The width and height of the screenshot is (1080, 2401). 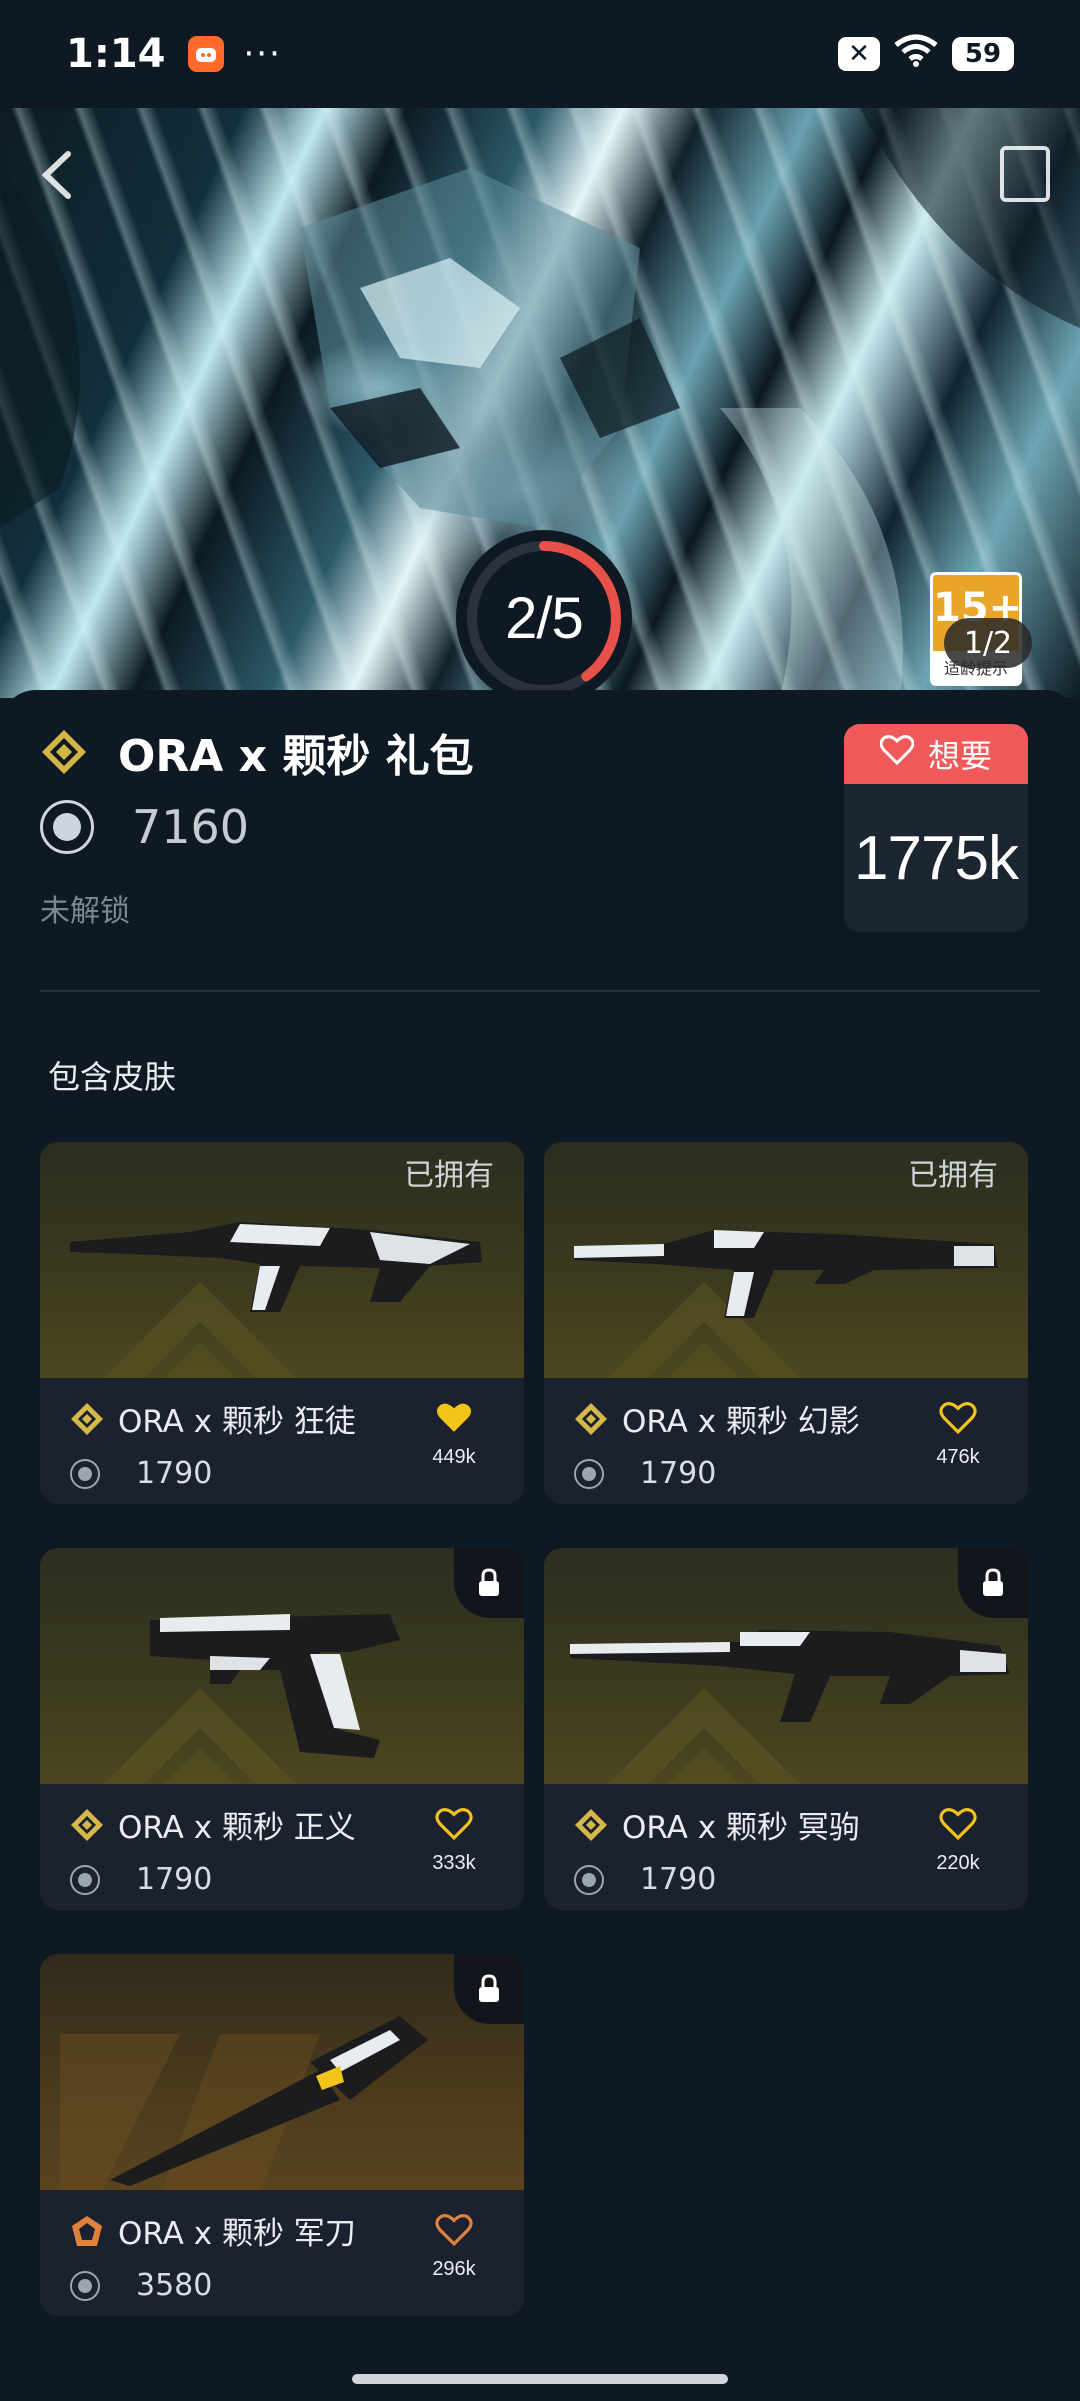 What do you see at coordinates (205, 54) in the screenshot?
I see `app-notification-icon` at bounding box center [205, 54].